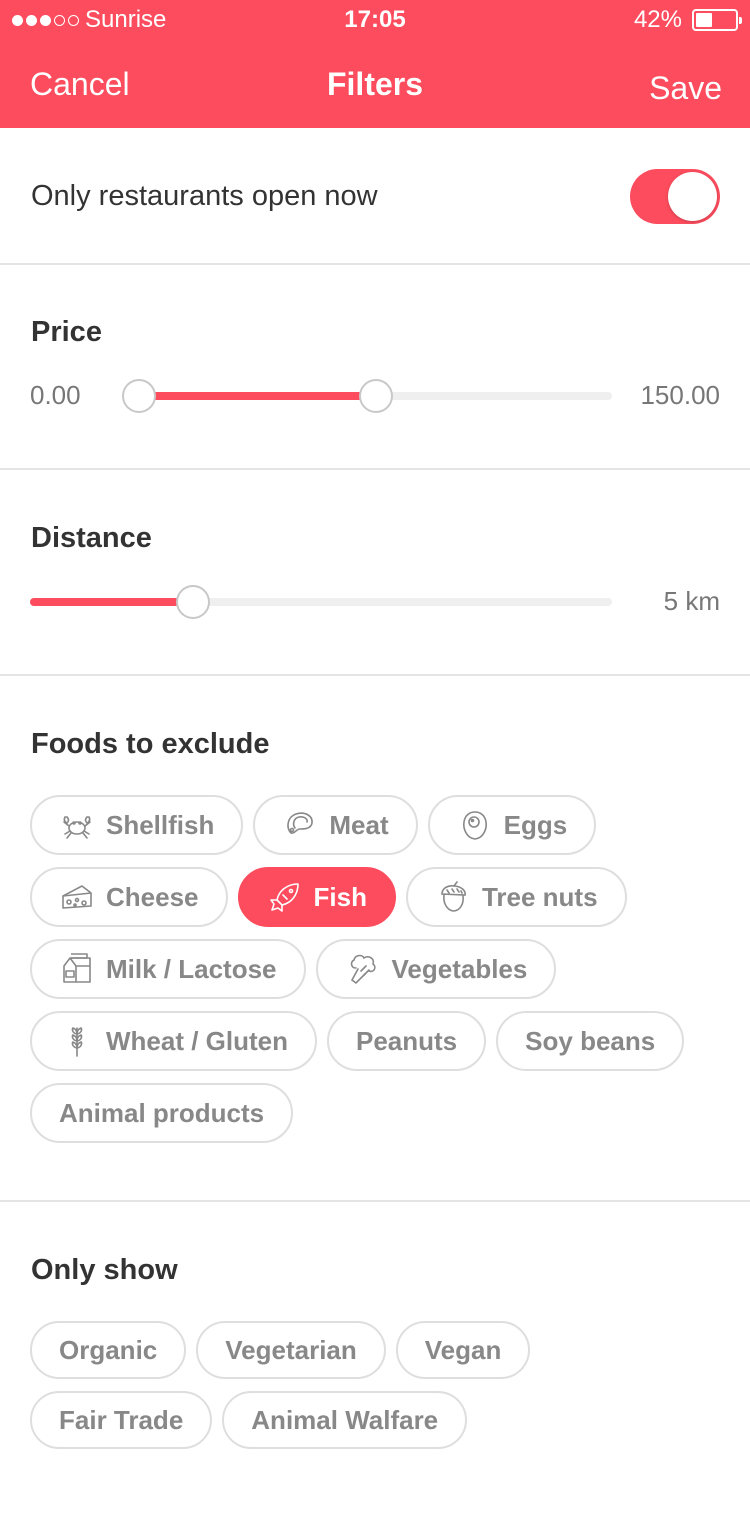 The height and width of the screenshot is (1528, 750). Describe the element at coordinates (66, 332) in the screenshot. I see `price-title: Price` at that location.